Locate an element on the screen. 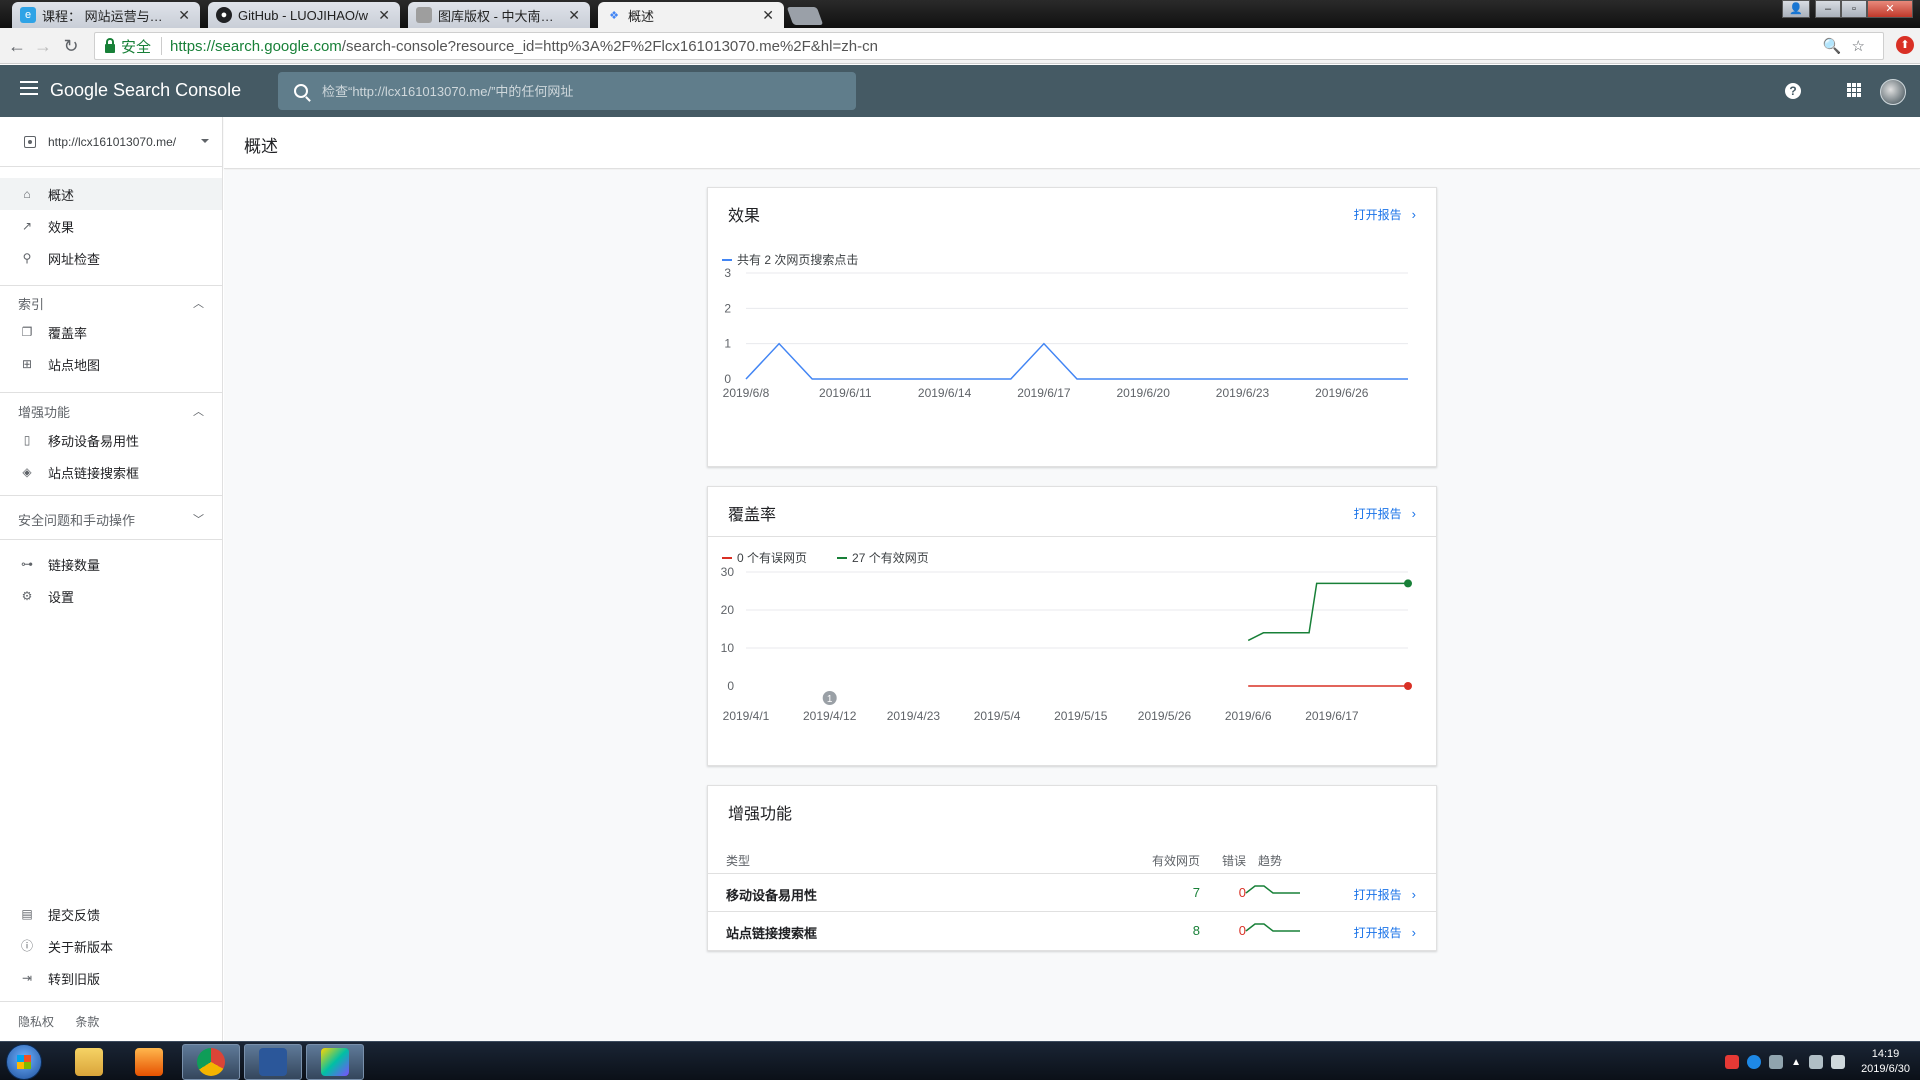  nav-item-overview: ⌂ 概述 is located at coordinates (111, 194).